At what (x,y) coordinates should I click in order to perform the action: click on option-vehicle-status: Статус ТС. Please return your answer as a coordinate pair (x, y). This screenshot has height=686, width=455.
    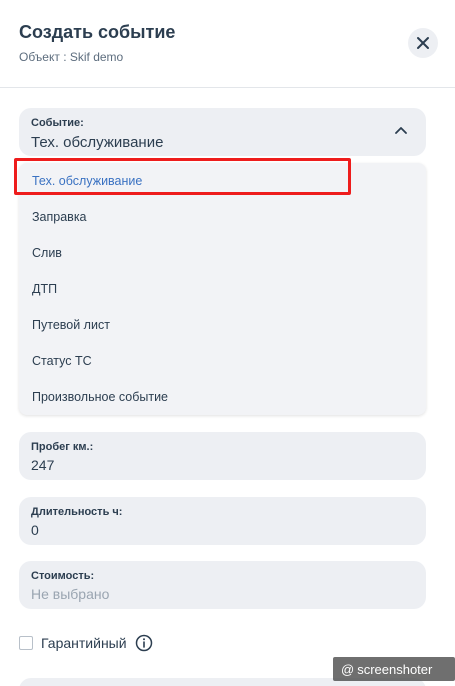
    Looking at the image, I should click on (222, 361).